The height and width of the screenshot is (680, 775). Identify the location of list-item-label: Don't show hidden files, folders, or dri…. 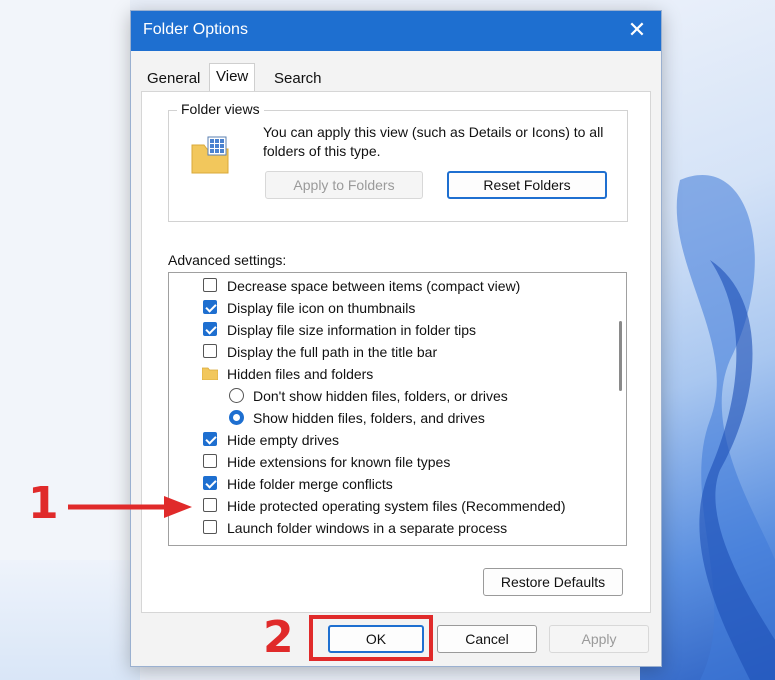
(380, 396).